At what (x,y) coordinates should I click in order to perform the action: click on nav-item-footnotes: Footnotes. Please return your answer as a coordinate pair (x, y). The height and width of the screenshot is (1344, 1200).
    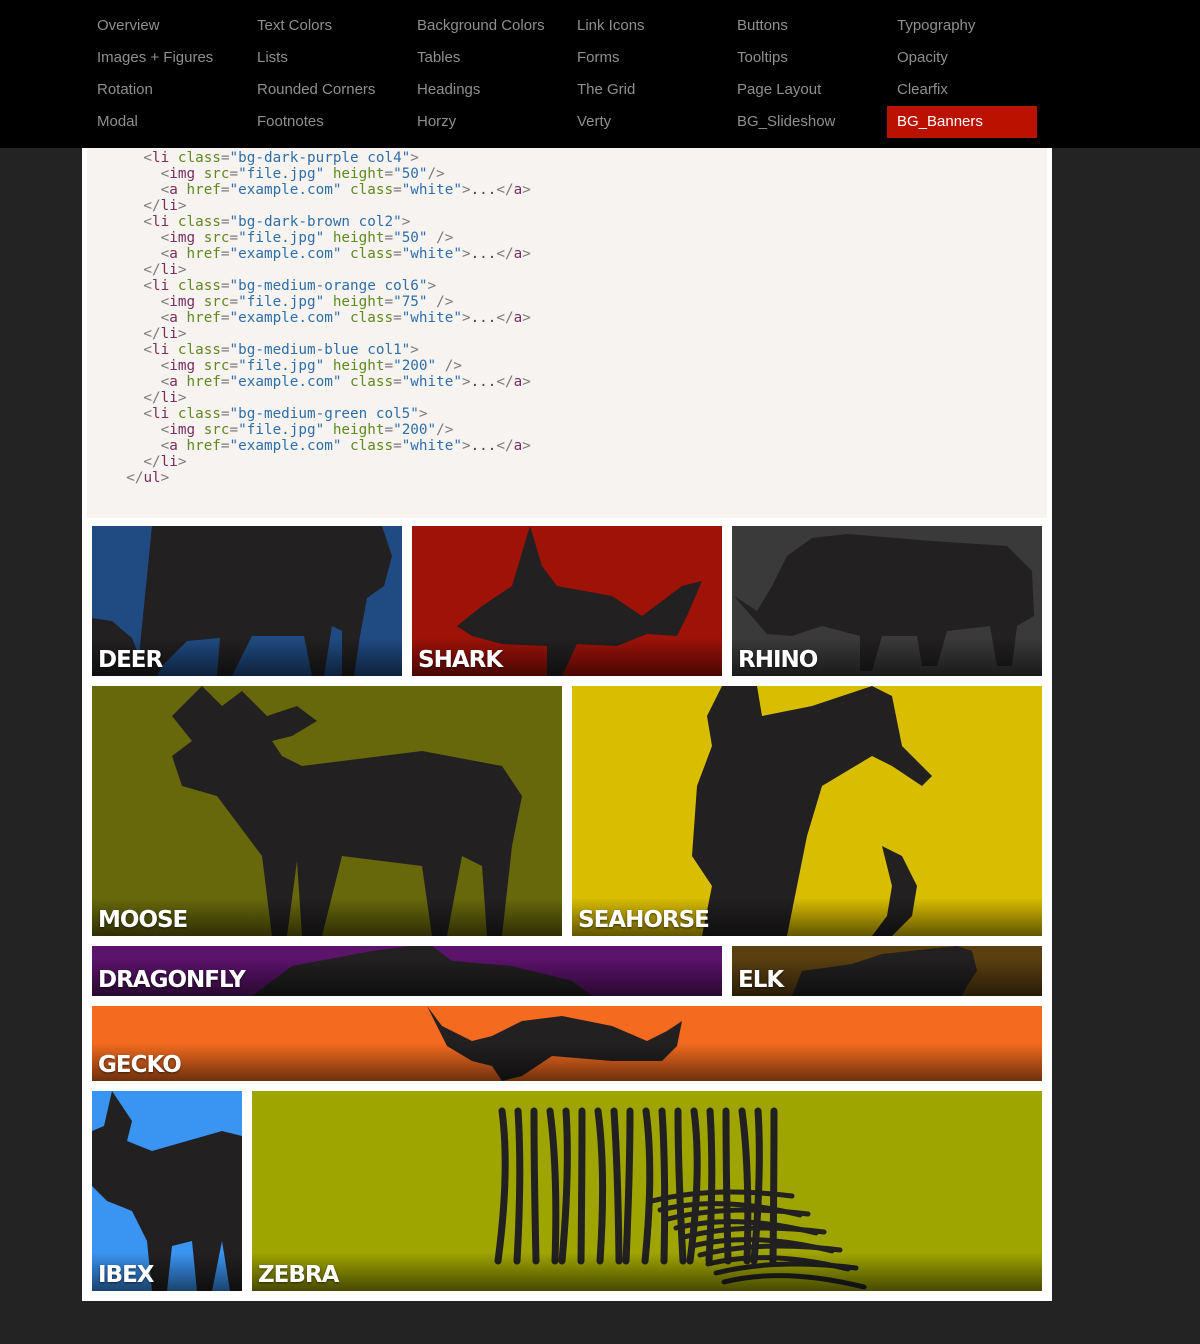
    Looking at the image, I should click on (322, 122).